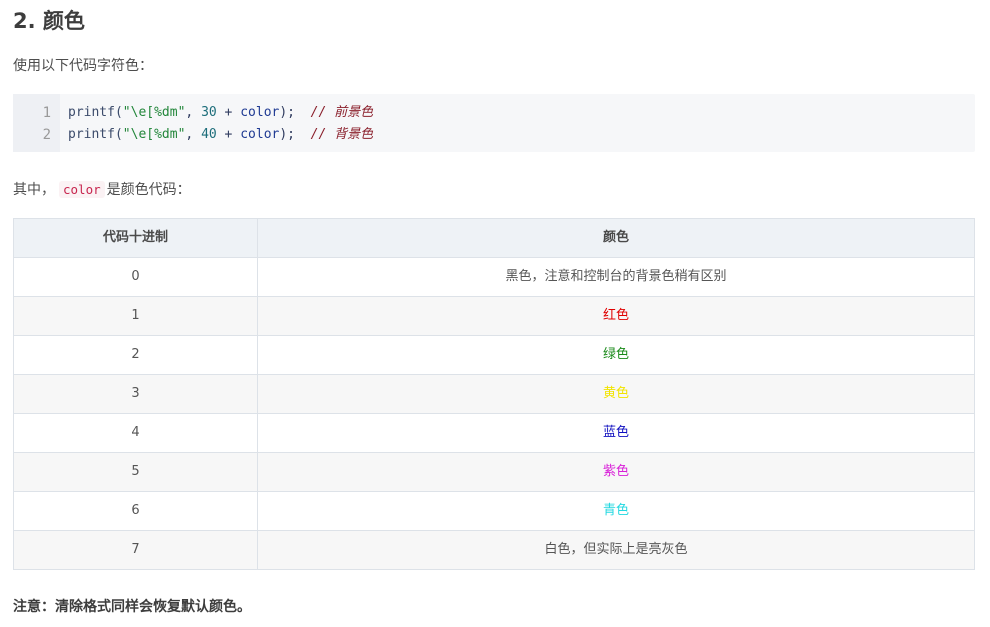 This screenshot has height=627, width=990. I want to click on table-row: 4 蓝色, so click(494, 433).